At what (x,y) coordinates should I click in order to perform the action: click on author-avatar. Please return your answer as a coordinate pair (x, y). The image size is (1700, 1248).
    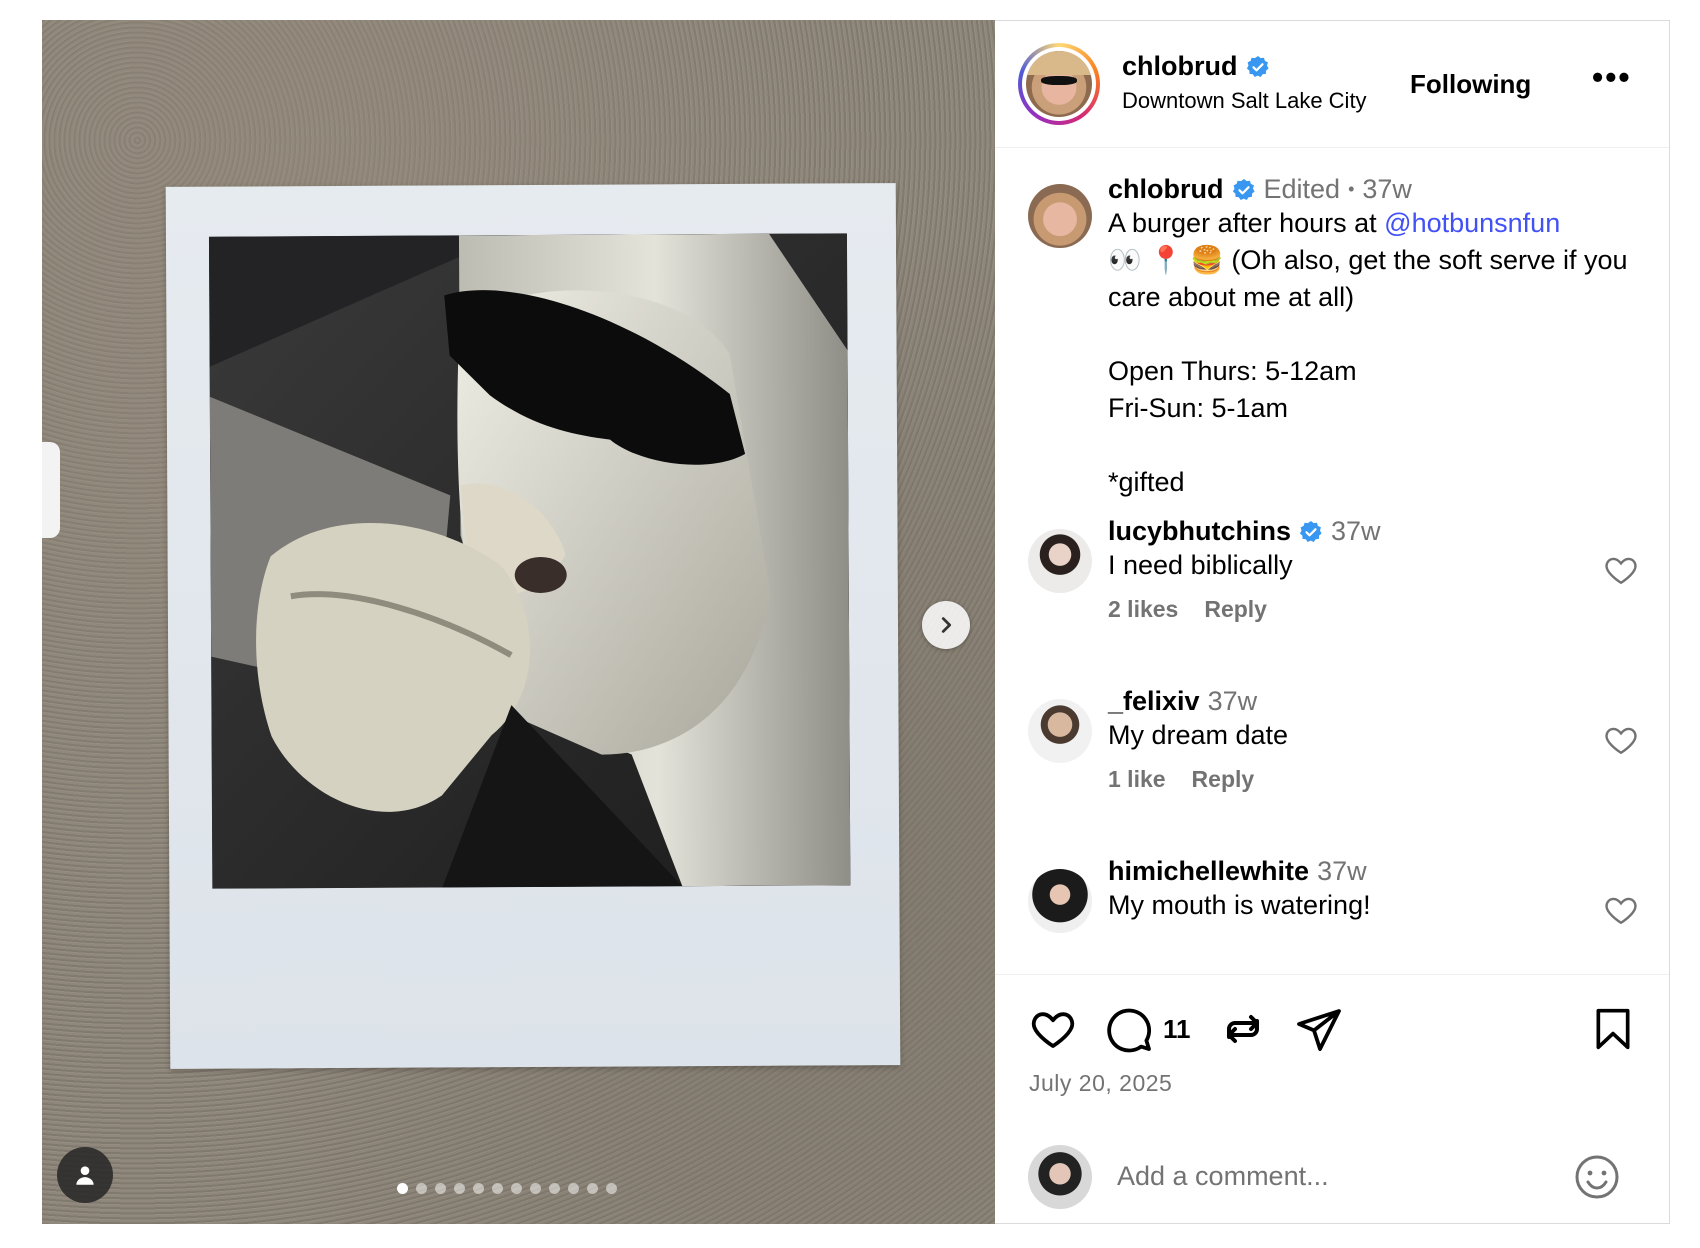
    Looking at the image, I should click on (1059, 84).